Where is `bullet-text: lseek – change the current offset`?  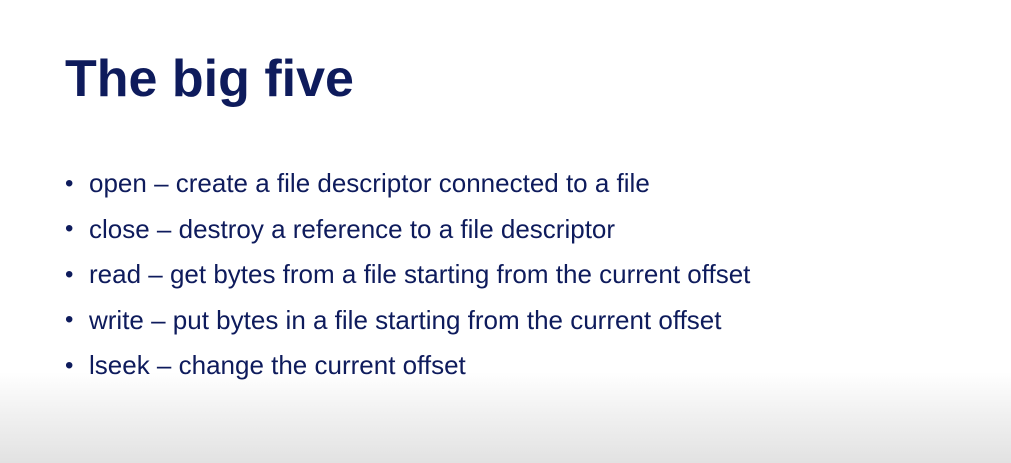
bullet-text: lseek – change the current offset is located at coordinates (277, 365).